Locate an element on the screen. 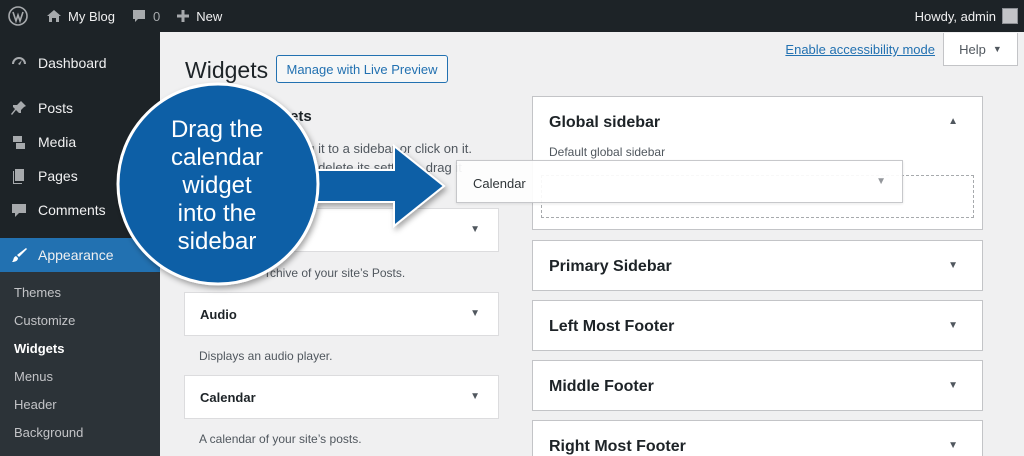 The height and width of the screenshot is (456, 1024). pin-icon is located at coordinates (18, 108).